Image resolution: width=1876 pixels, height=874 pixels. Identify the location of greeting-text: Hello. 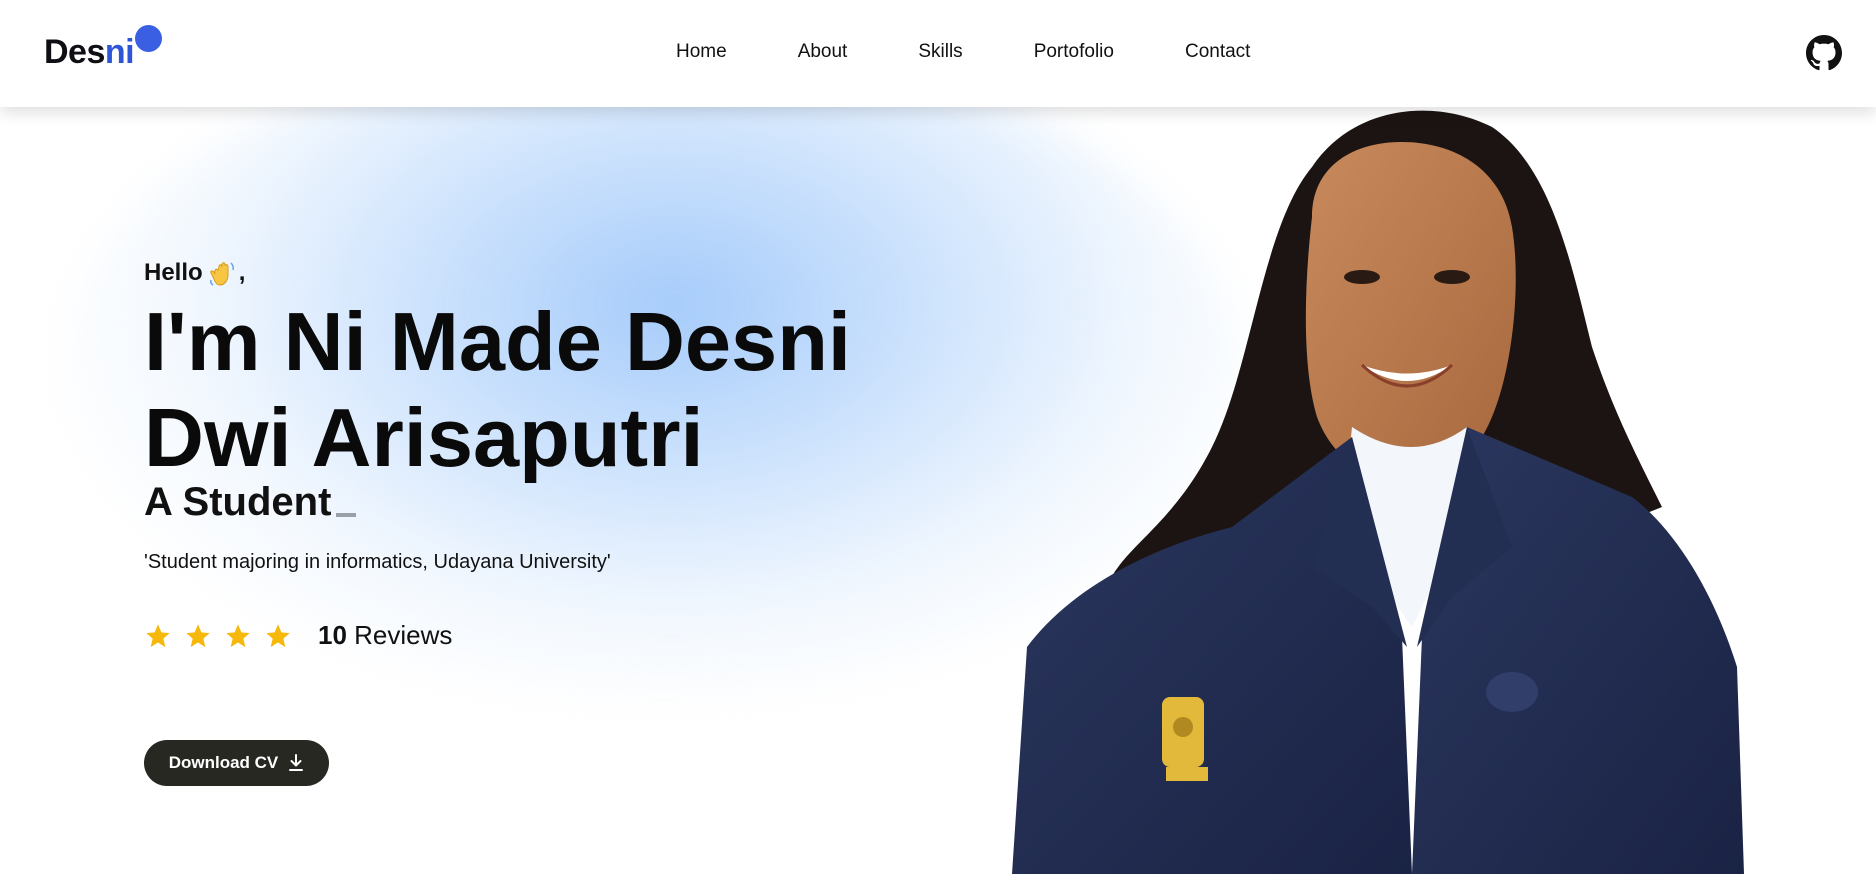
(173, 272).